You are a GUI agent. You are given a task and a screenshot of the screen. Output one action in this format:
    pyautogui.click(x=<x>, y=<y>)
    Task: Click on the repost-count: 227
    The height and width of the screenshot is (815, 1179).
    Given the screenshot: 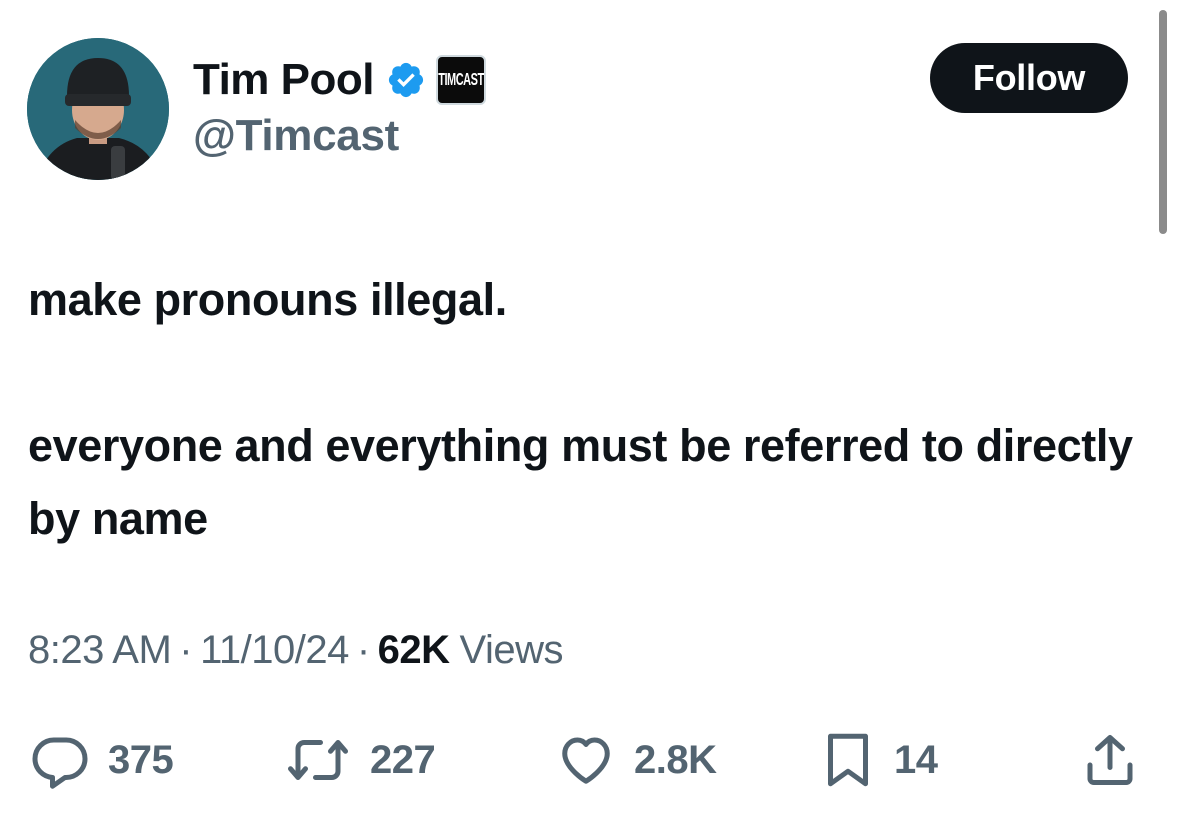 What is the action you would take?
    pyautogui.click(x=403, y=759)
    